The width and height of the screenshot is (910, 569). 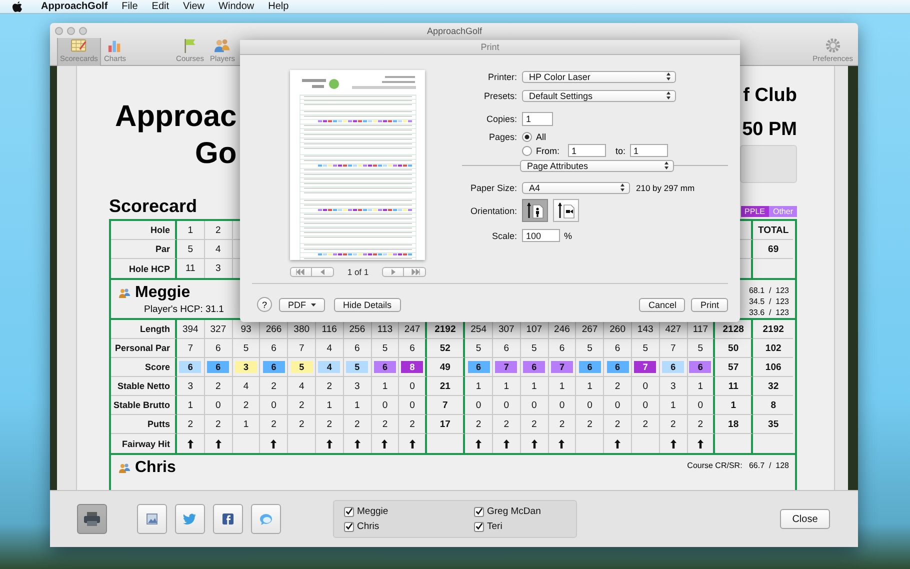 What do you see at coordinates (17, 6) in the screenshot?
I see `apple-icon` at bounding box center [17, 6].